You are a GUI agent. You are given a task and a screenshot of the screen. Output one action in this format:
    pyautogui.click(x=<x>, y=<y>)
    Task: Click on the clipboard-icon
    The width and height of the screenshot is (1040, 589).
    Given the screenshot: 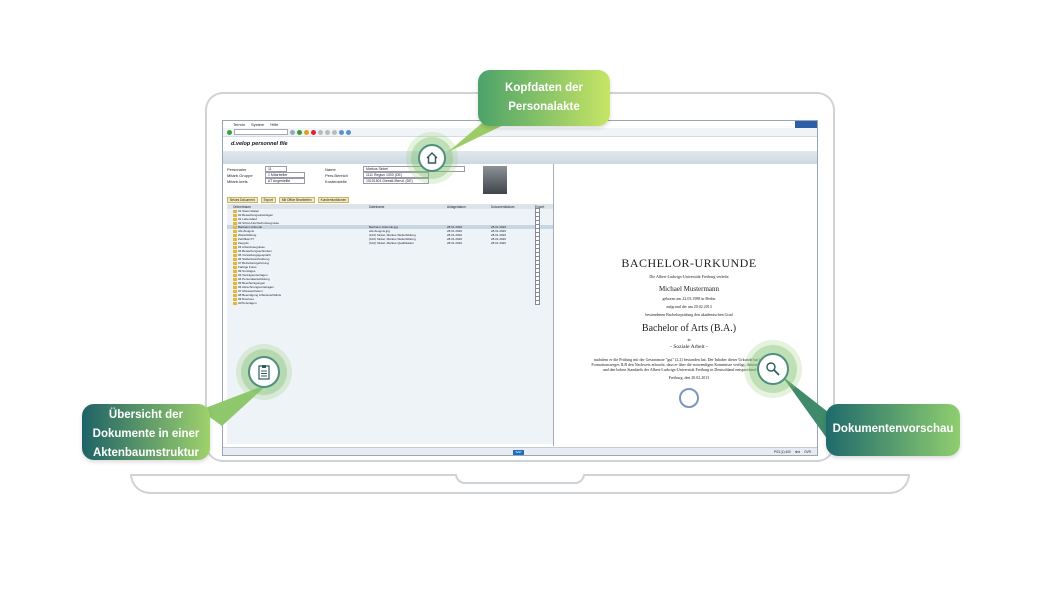 What is the action you would take?
    pyautogui.click(x=264, y=372)
    